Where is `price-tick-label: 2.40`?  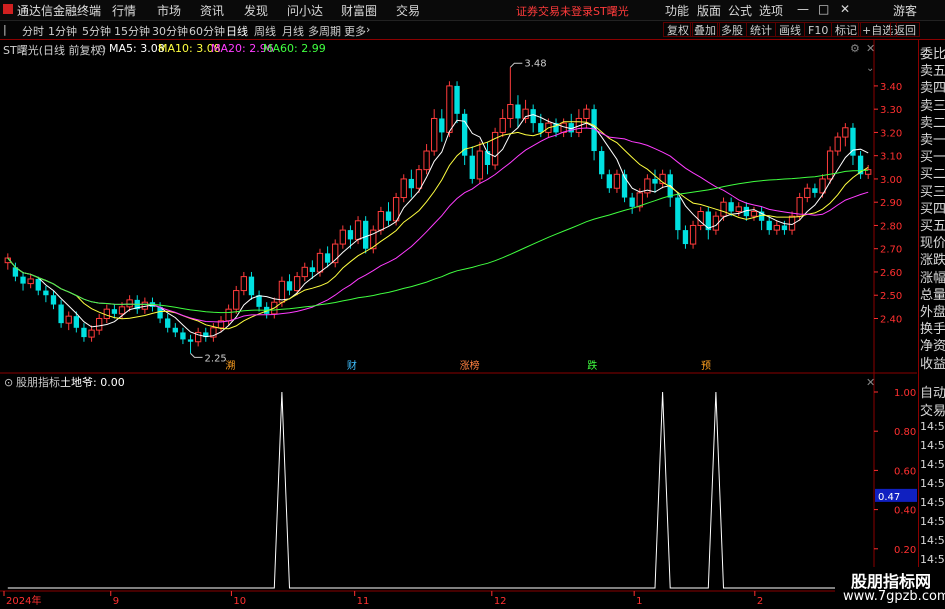
price-tick-label: 2.40 is located at coordinates (891, 319).